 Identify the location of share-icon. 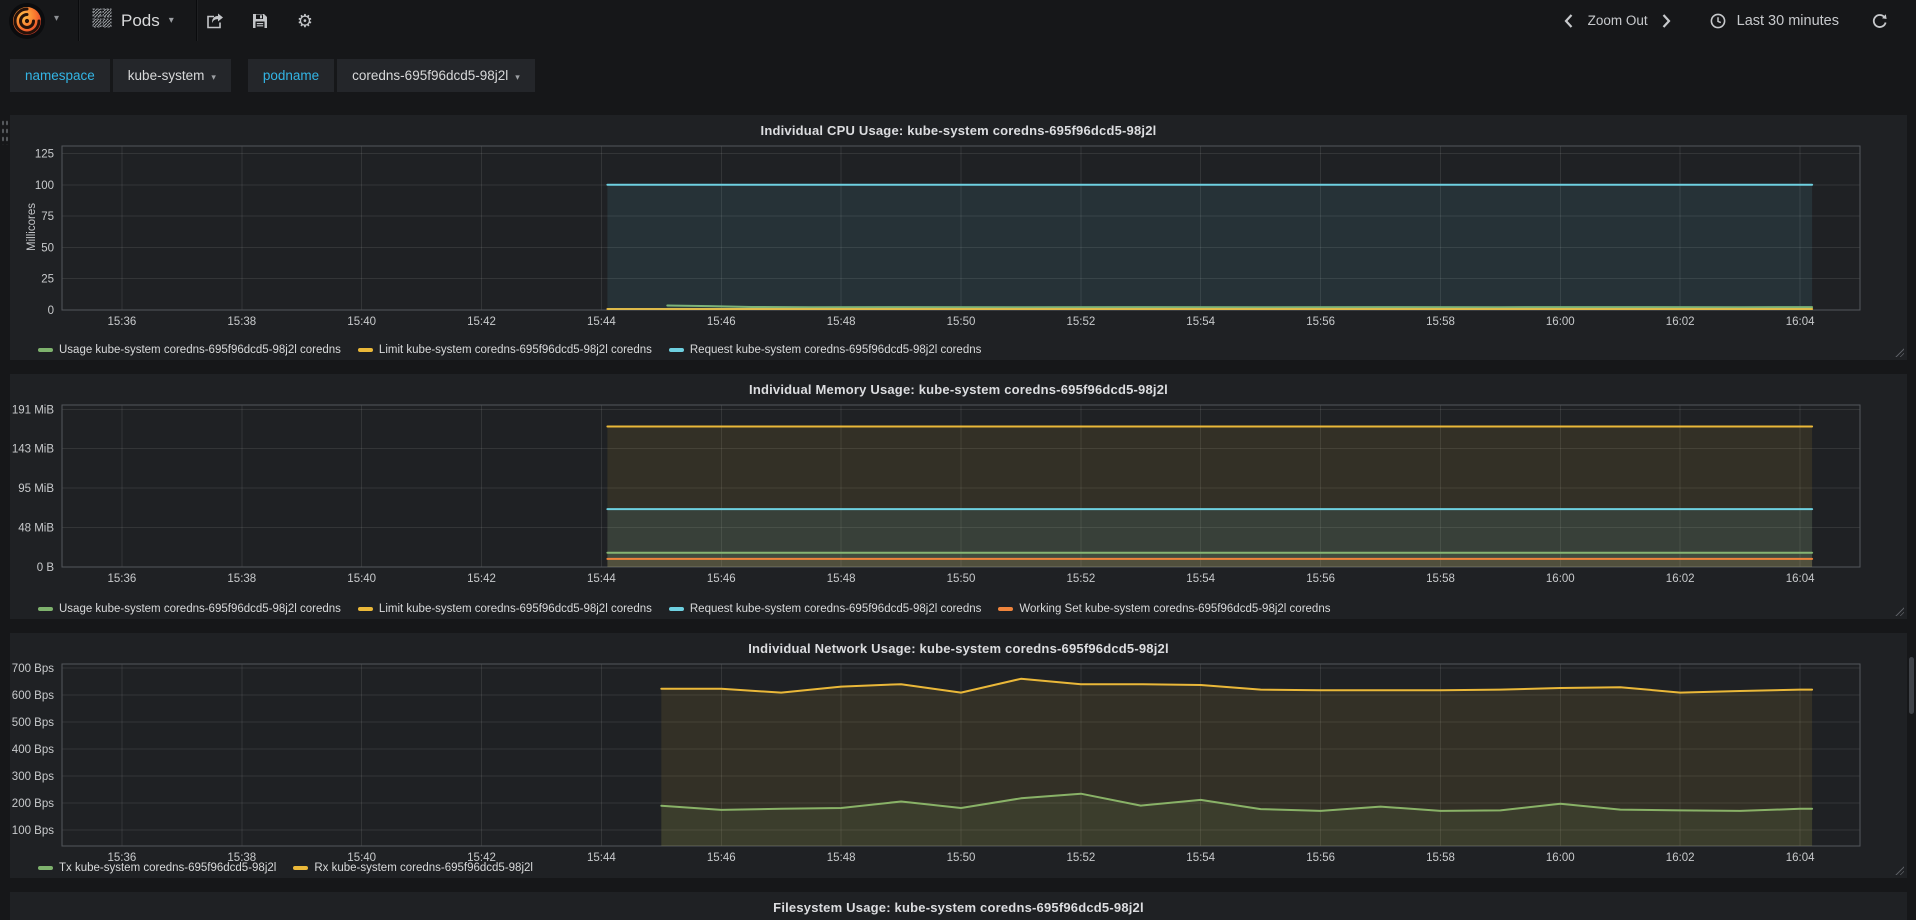
(215, 21).